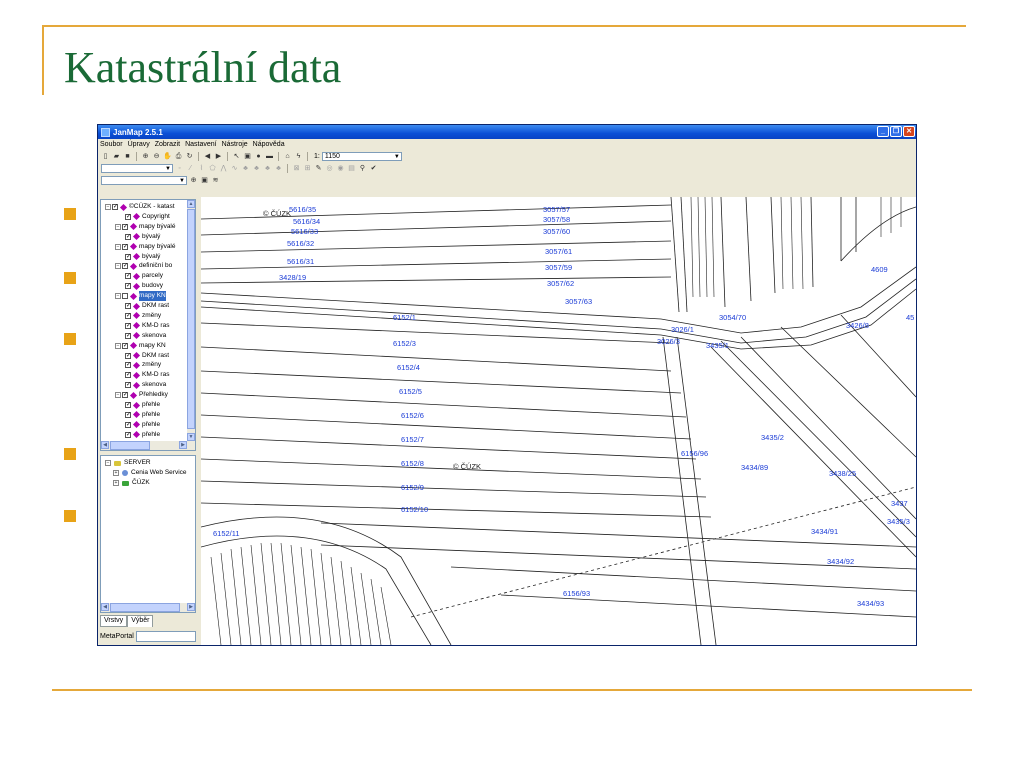  What do you see at coordinates (167, 156) in the screenshot?
I see `pan-hand-icon: ✋` at bounding box center [167, 156].